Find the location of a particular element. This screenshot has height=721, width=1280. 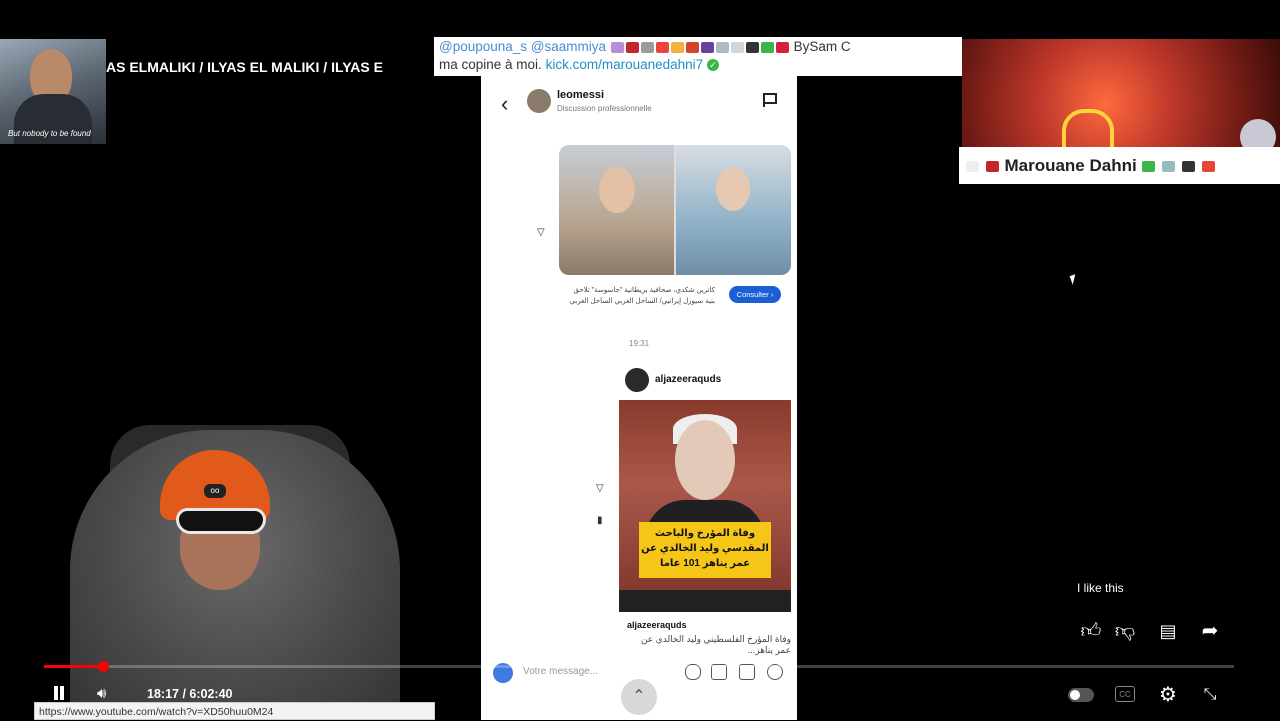

comment-icon: ▤ is located at coordinates (1168, 631).